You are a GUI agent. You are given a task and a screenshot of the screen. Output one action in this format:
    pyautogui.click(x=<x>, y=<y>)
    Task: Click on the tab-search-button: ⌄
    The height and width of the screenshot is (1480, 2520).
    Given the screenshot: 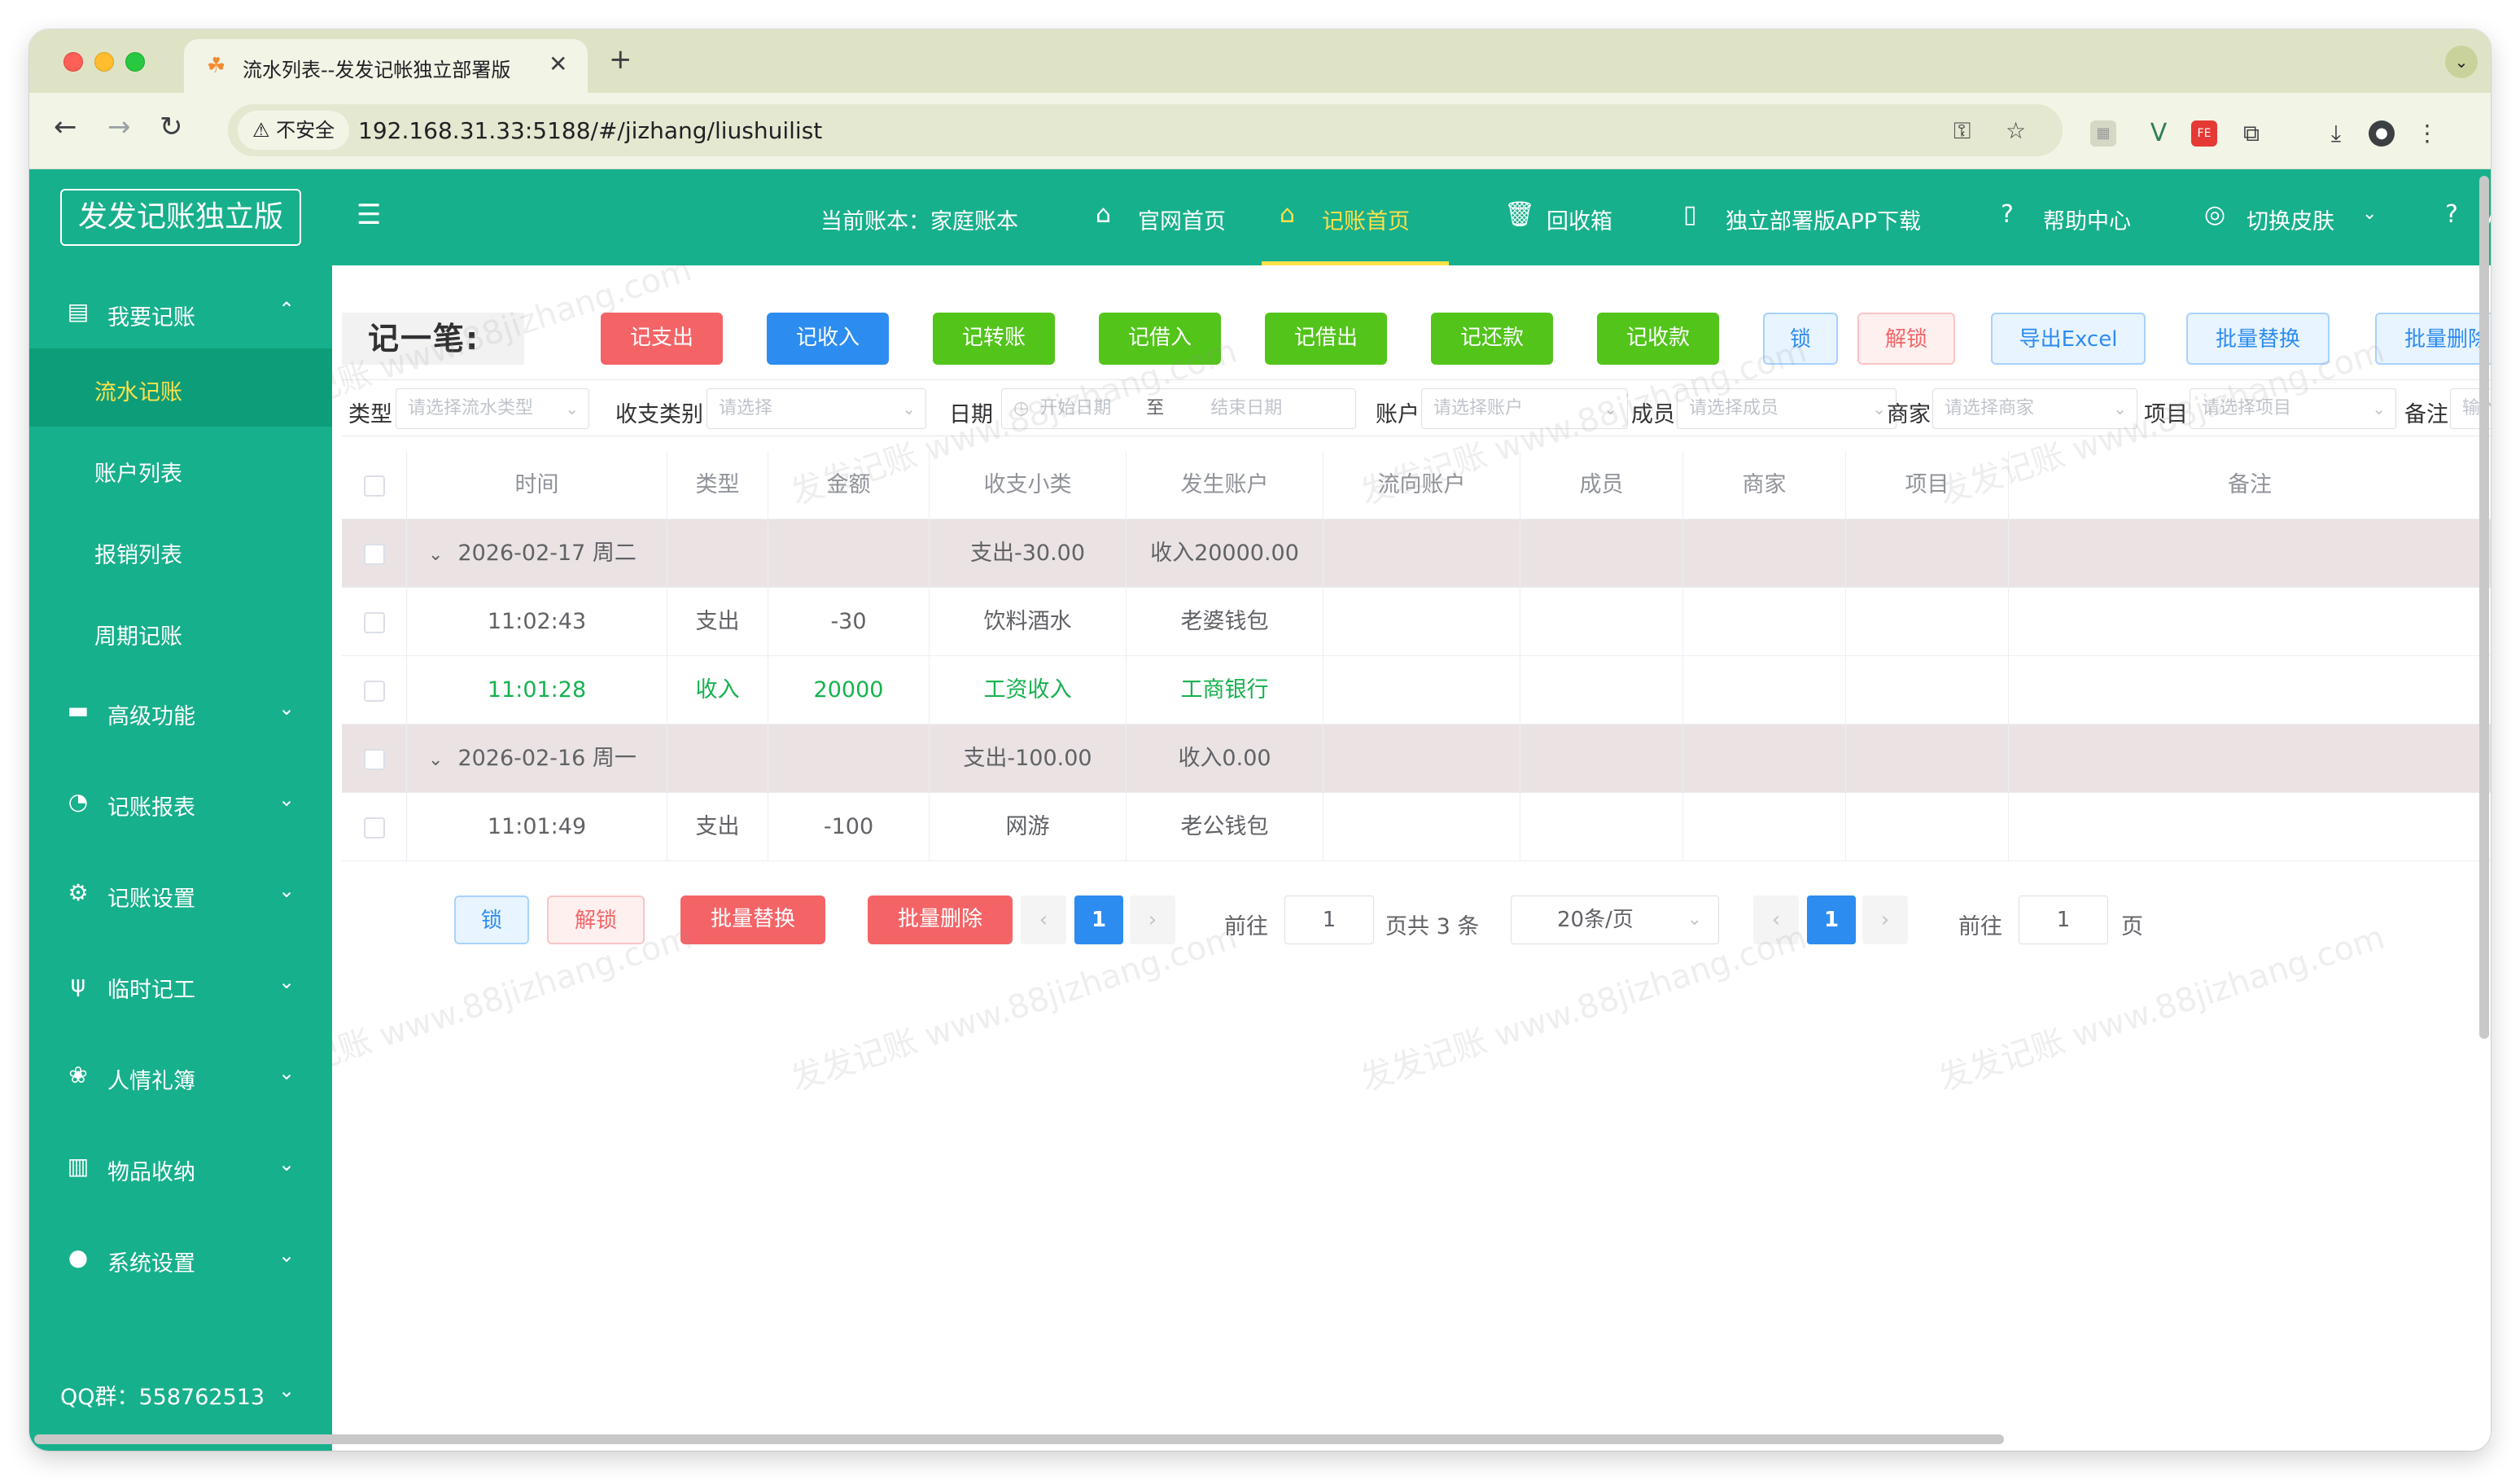 What is the action you would take?
    pyautogui.click(x=2462, y=62)
    